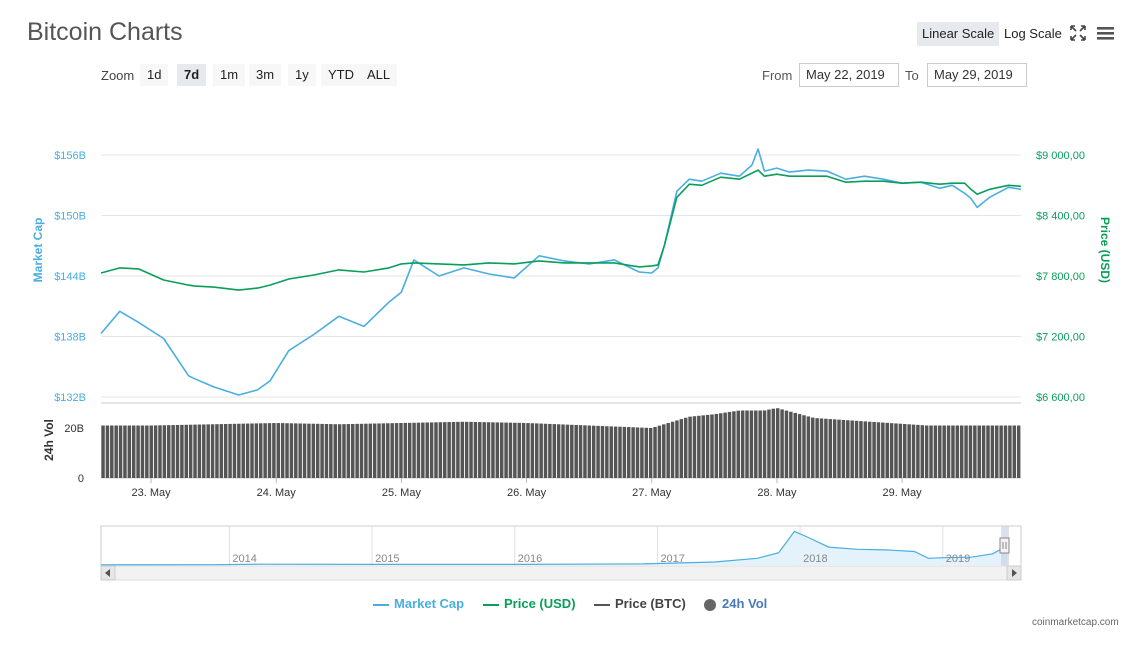  I want to click on x-tick-label: 27. May, so click(652, 493).